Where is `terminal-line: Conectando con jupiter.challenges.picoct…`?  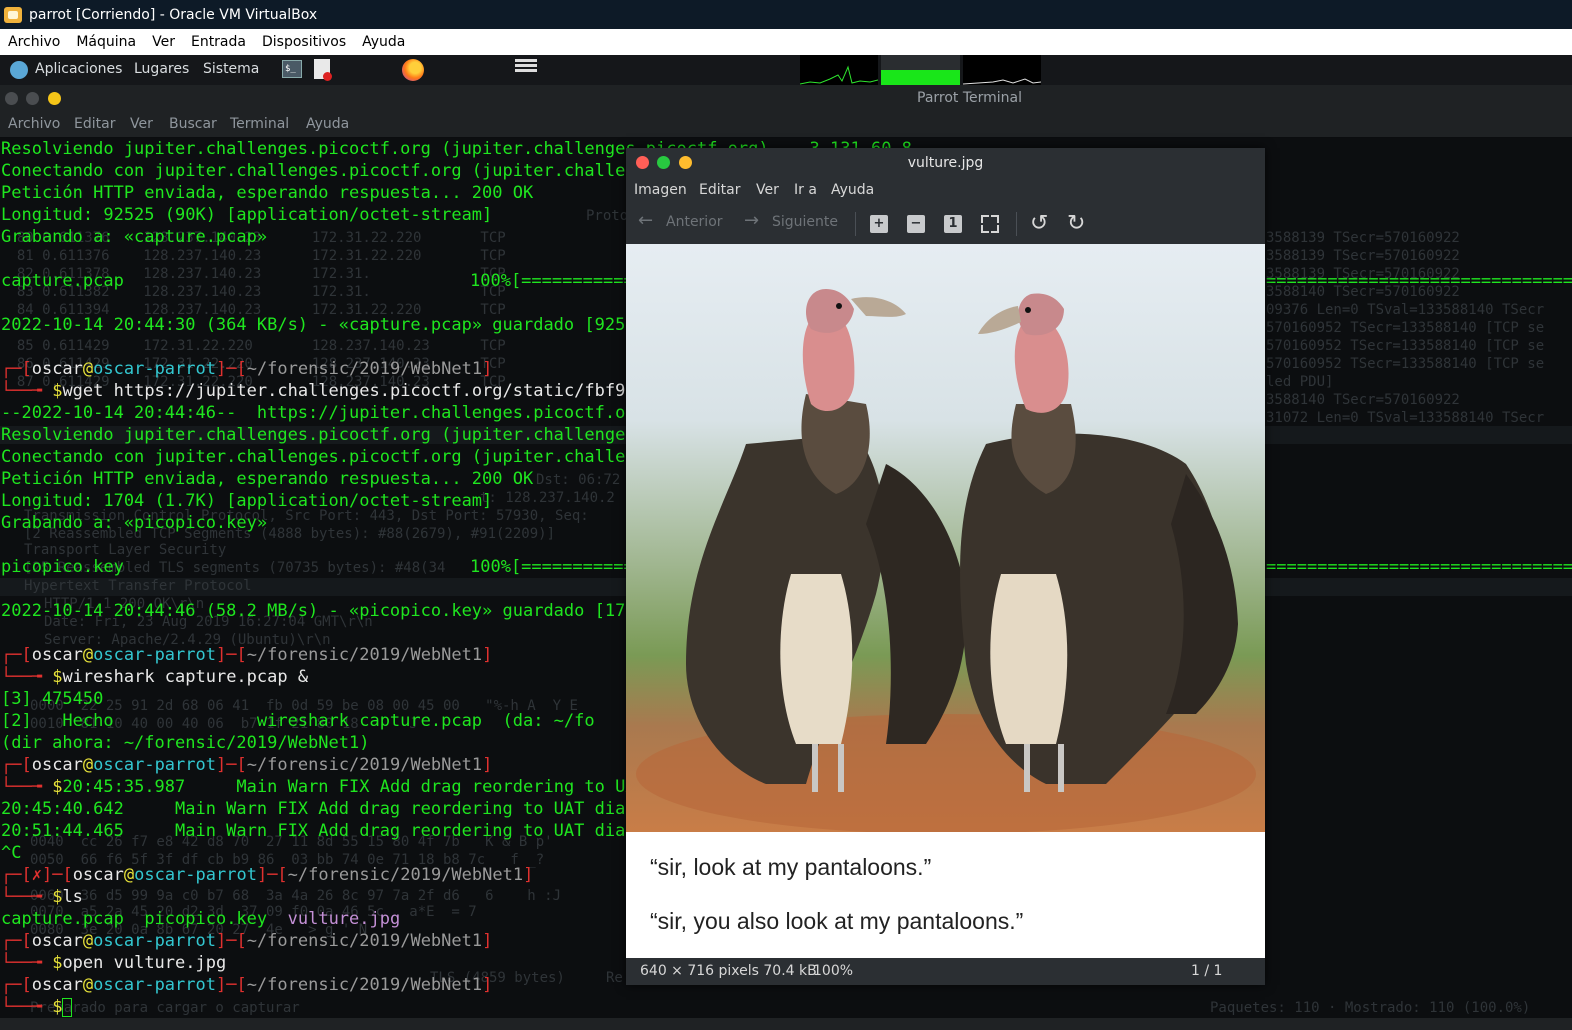 terminal-line: Conectando con jupiter.challenges.picoct… is located at coordinates (323, 457).